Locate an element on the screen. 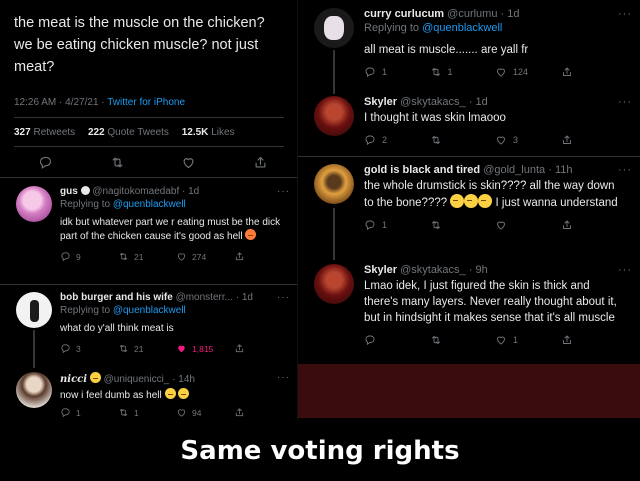 This screenshot has width=640, height=481. quotes-stat: 222 Quote Tweets is located at coordinates (131, 132).